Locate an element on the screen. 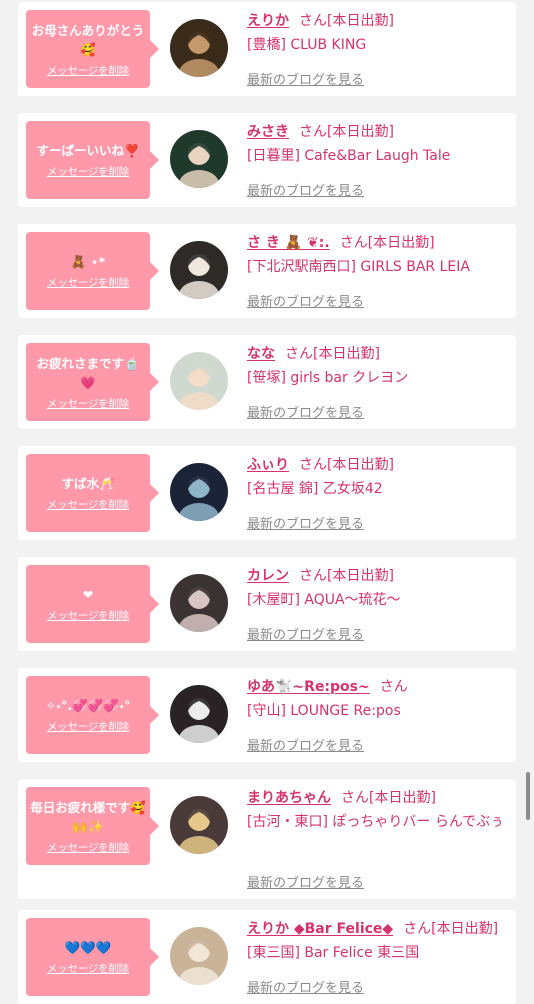 The height and width of the screenshot is (1004, 534). profile-name-link: なな is located at coordinates (261, 354).